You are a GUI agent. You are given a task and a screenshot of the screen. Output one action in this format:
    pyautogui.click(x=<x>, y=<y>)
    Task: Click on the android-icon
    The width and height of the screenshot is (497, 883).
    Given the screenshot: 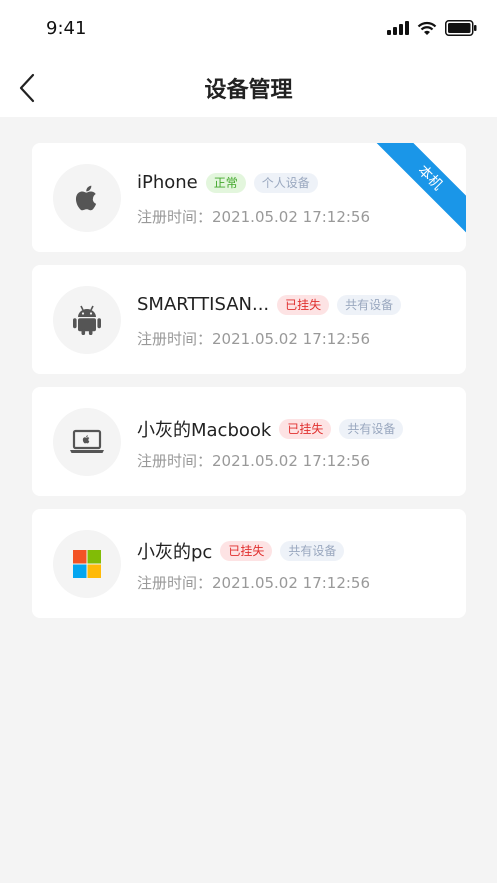 What is the action you would take?
    pyautogui.click(x=87, y=320)
    